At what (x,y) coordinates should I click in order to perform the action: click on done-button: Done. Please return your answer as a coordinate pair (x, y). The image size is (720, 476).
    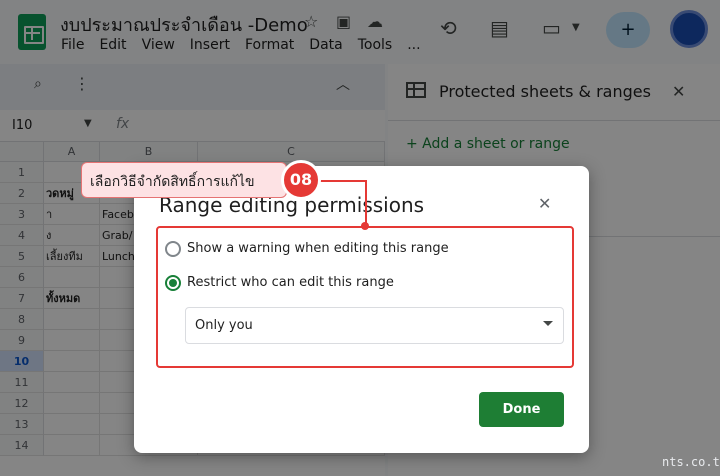
    Looking at the image, I should click on (521, 409).